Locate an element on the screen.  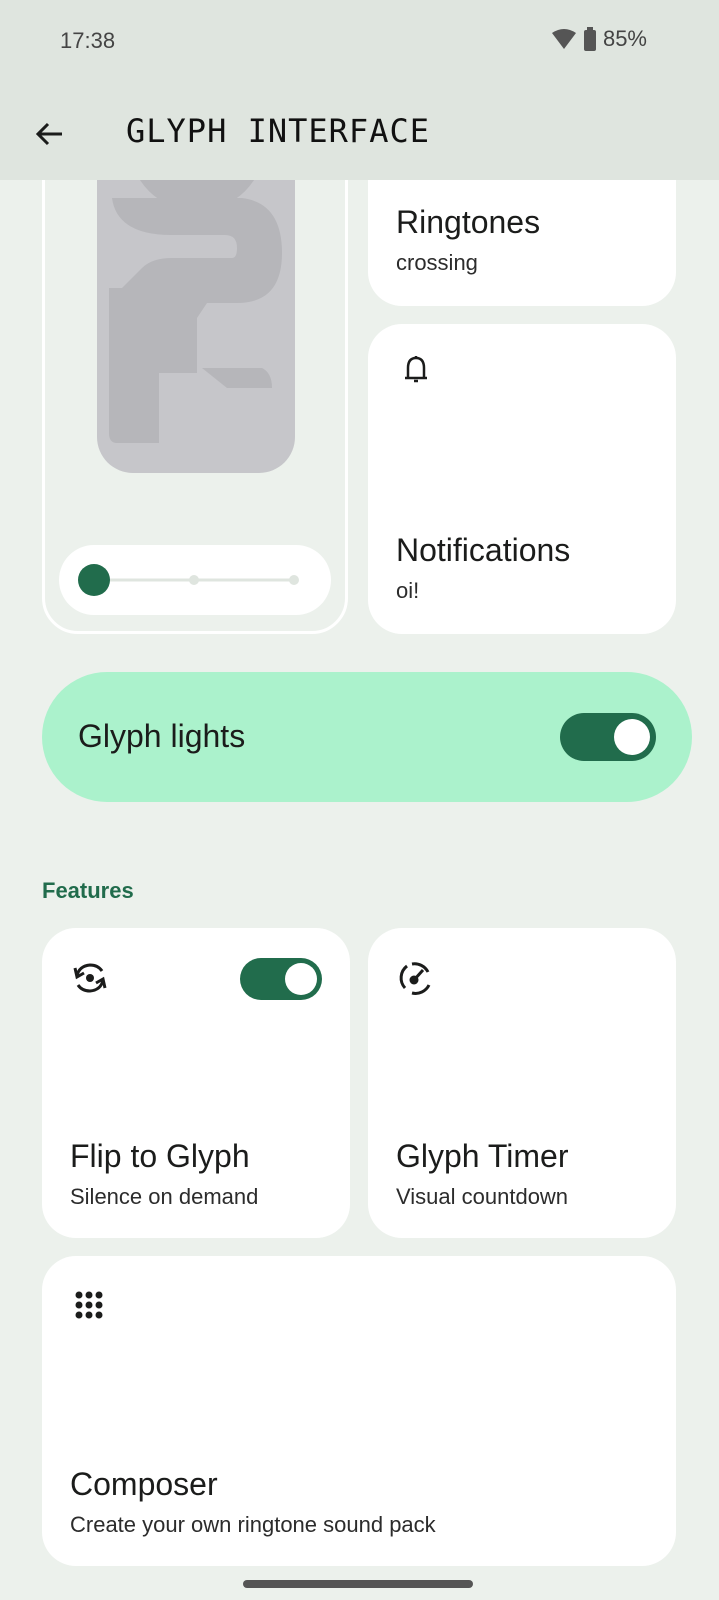
status-icons: 85% is located at coordinates (599, 39).